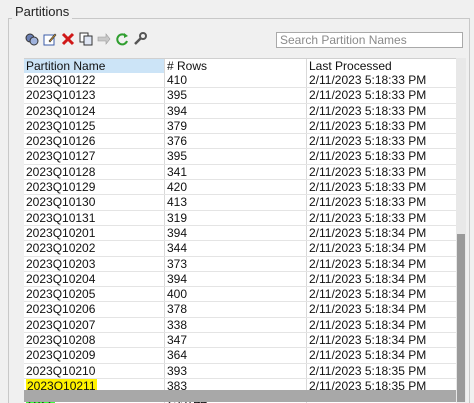 The image size is (474, 403). Describe the element at coordinates (240, 157) in the screenshot. I see `table-row: 2023Q10127 395 2/11/2023 5:18:33 PM` at that location.